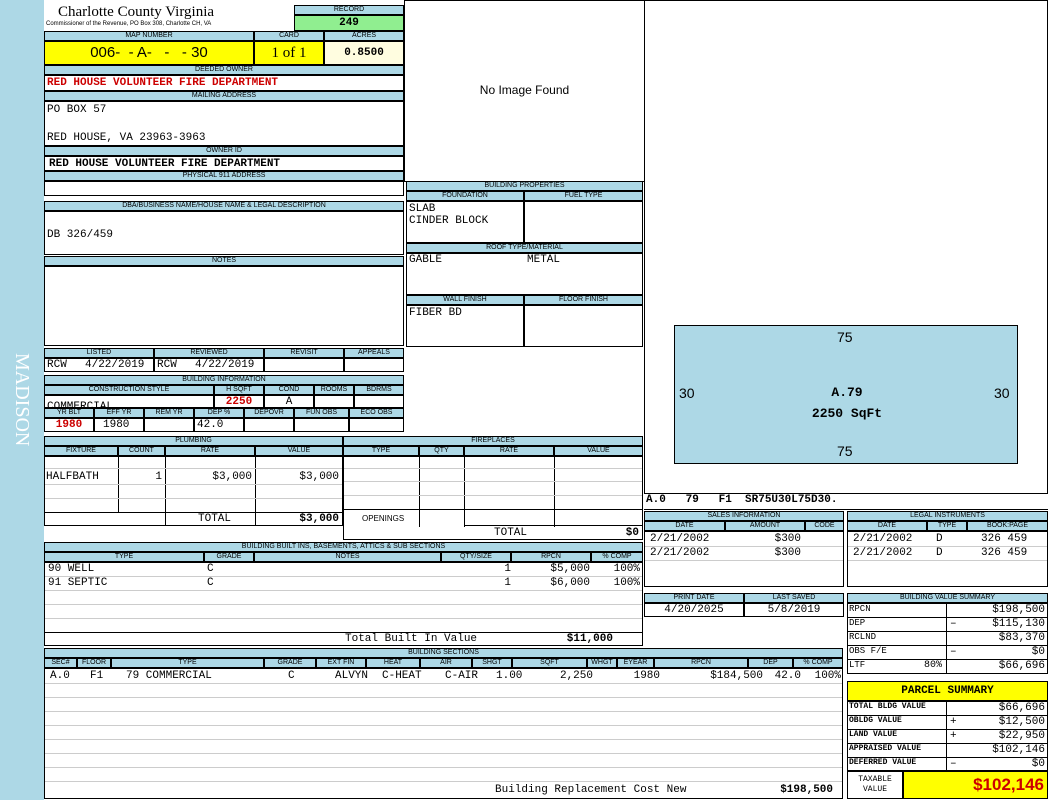 The image size is (1050, 800). I want to click on sections-col-header: AIR, so click(446, 663).